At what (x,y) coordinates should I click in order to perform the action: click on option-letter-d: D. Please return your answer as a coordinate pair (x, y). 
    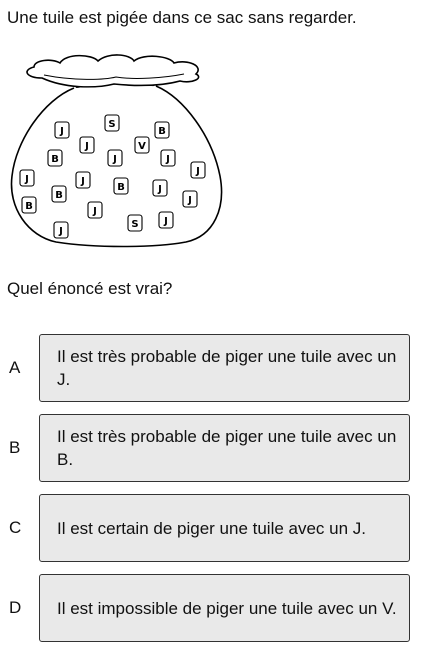
    Looking at the image, I should click on (15, 607).